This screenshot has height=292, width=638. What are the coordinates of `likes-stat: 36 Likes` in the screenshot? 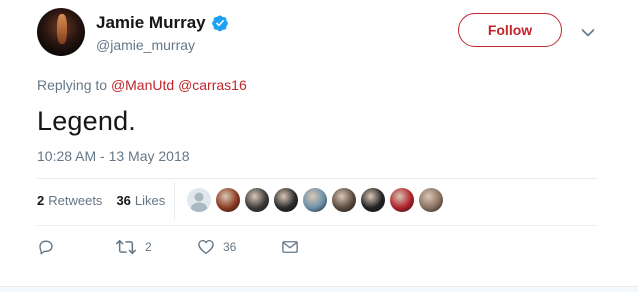 It's located at (140, 200).